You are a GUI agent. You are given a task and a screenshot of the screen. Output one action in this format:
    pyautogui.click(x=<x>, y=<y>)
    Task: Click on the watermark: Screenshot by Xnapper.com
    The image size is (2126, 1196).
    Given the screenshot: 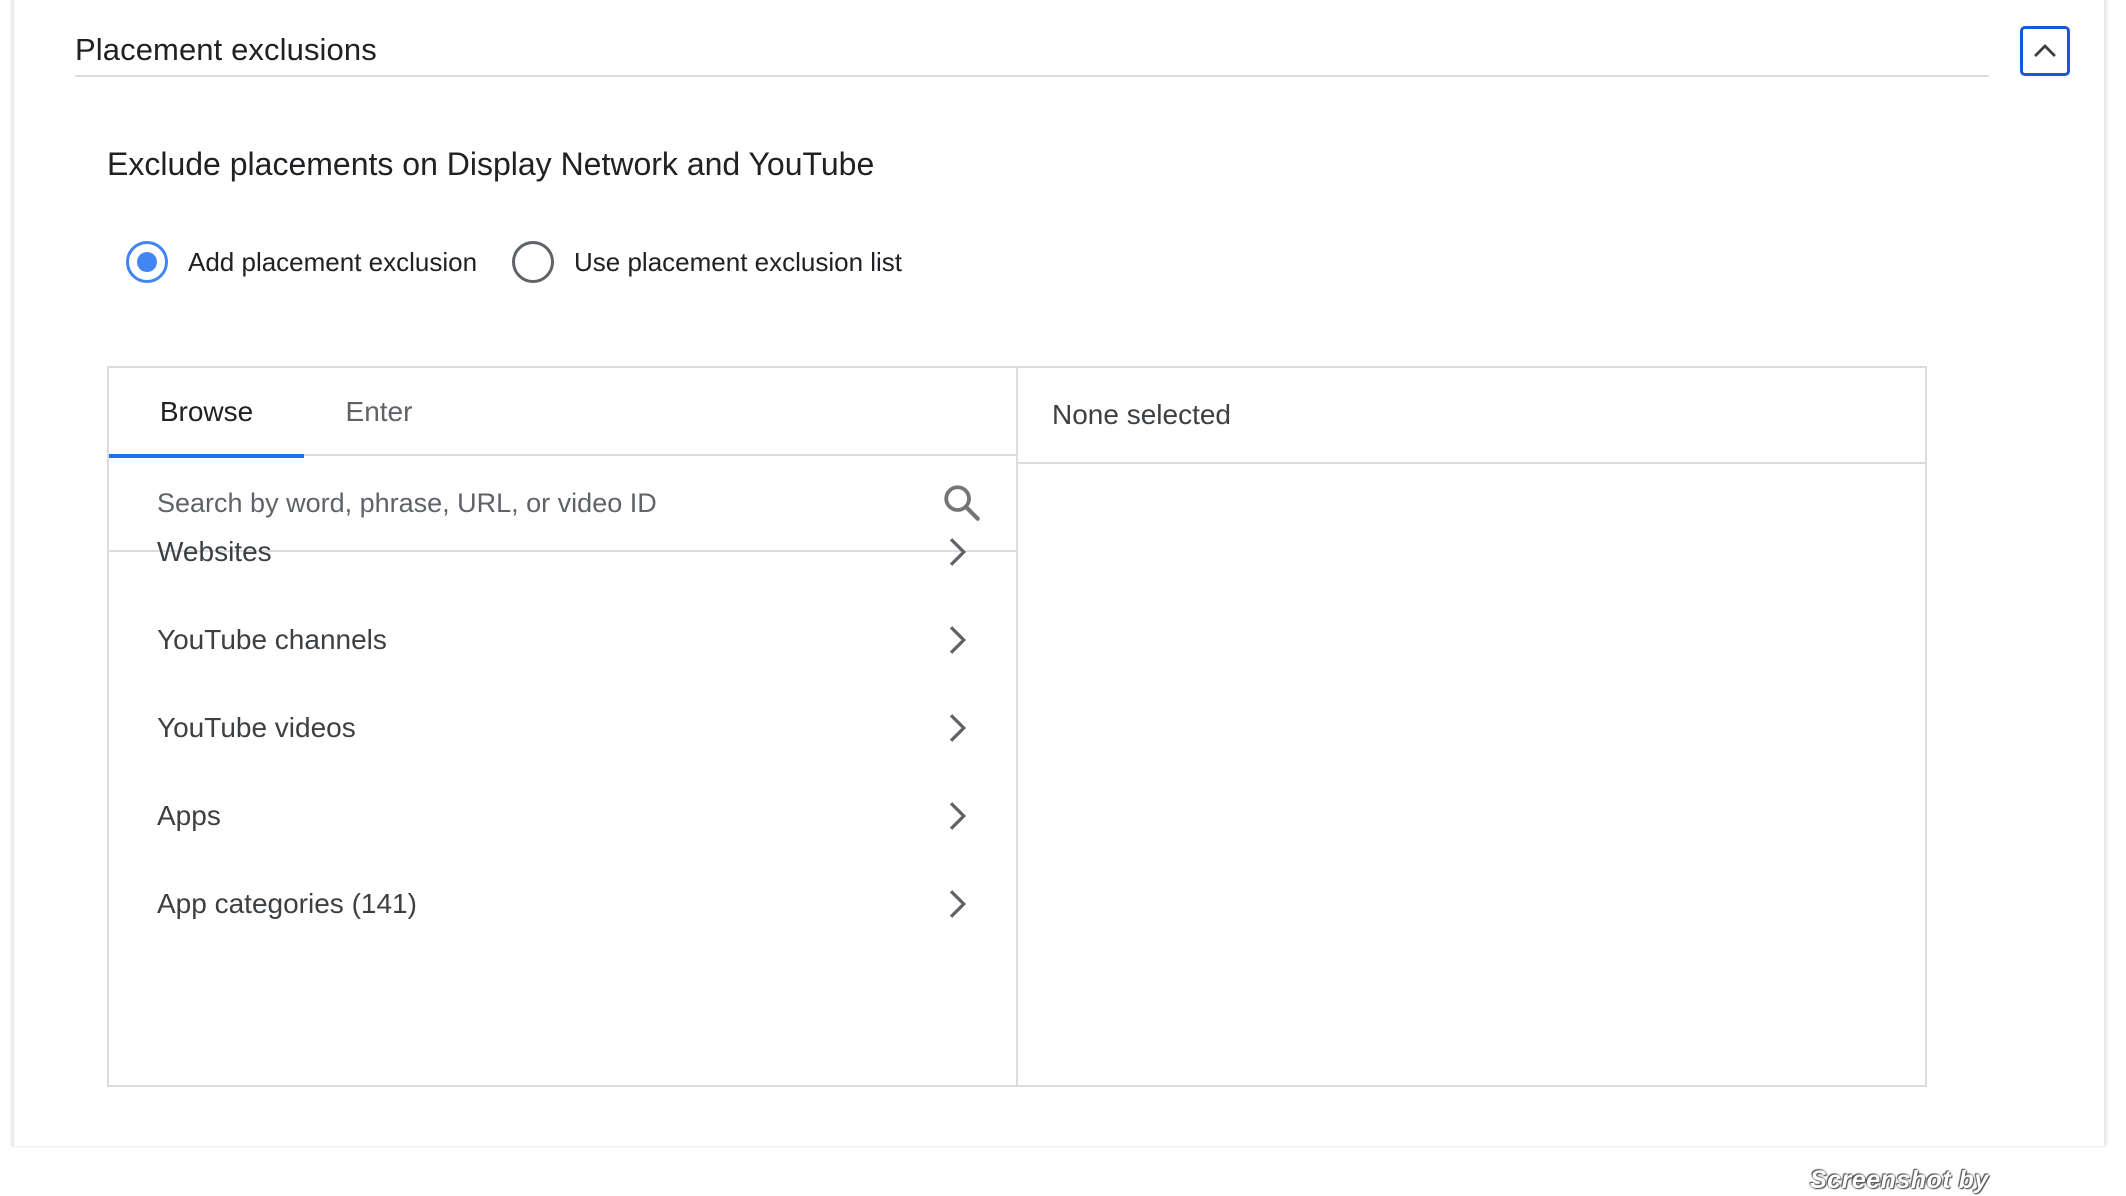 What is the action you would take?
    pyautogui.click(x=1899, y=1181)
    